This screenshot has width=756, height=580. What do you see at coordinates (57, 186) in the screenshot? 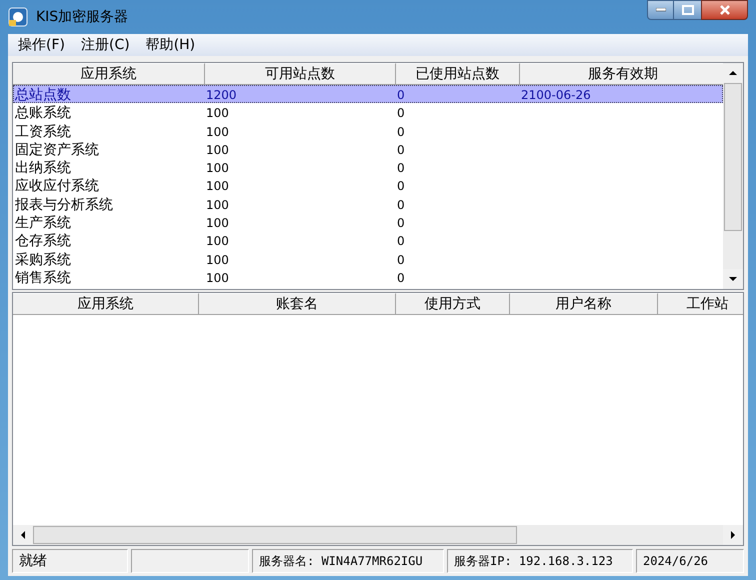
I see `table-cell: 应收应付系统` at bounding box center [57, 186].